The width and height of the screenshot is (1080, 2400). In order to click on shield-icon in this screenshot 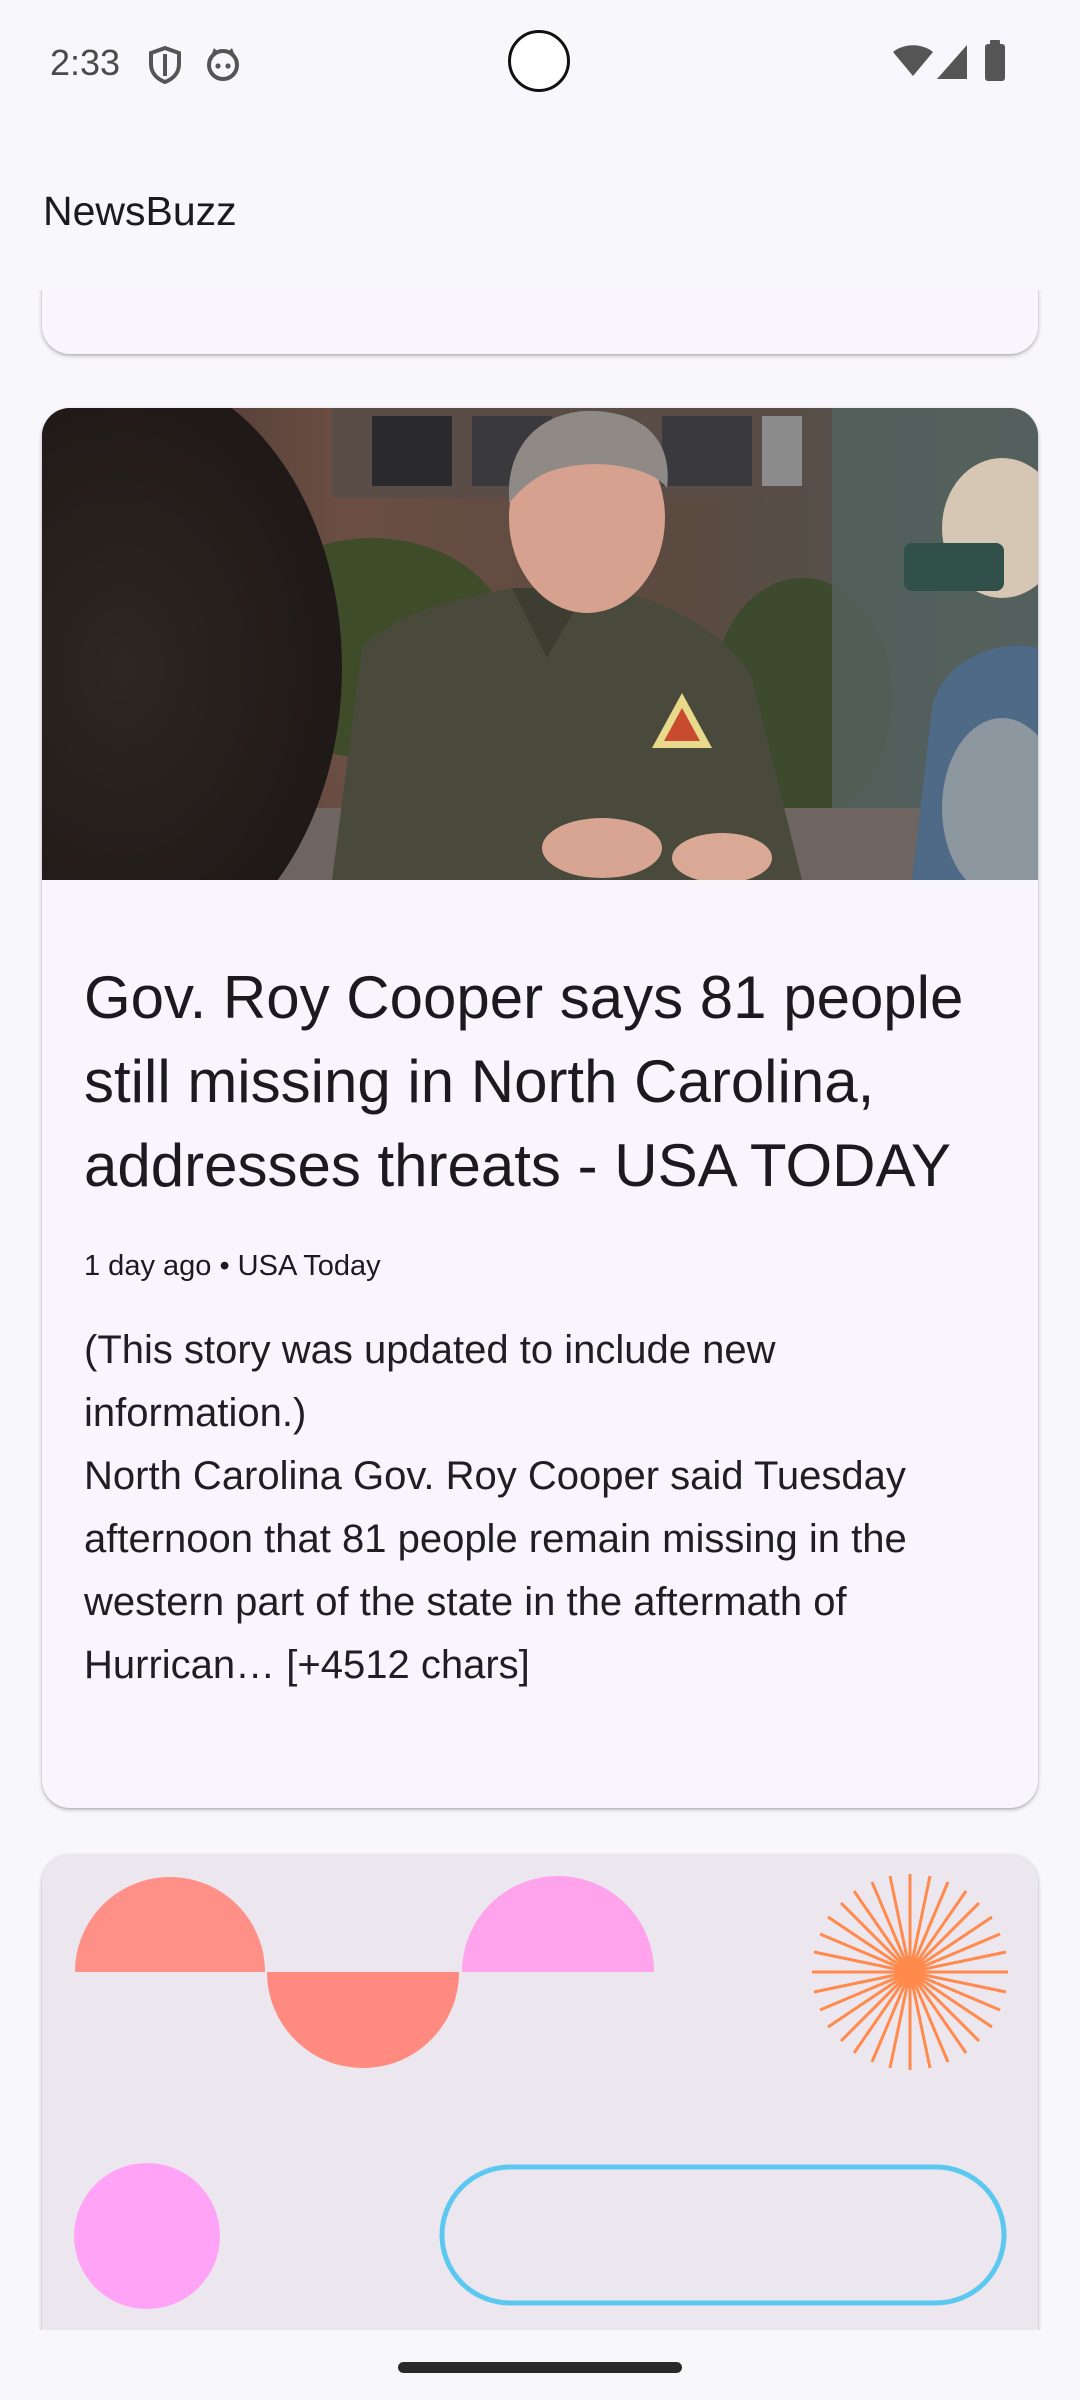, I will do `click(165, 65)`.